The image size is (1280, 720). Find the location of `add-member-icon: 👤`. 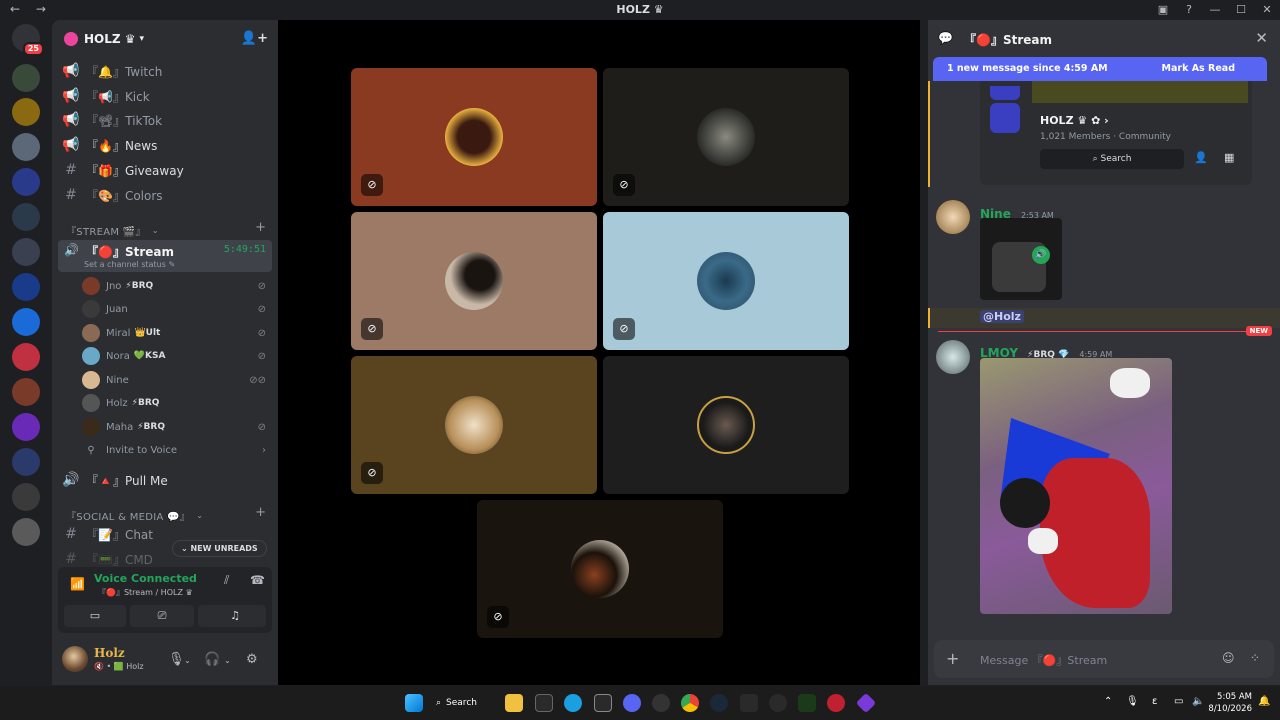

add-member-icon: 👤 is located at coordinates (1201, 157).